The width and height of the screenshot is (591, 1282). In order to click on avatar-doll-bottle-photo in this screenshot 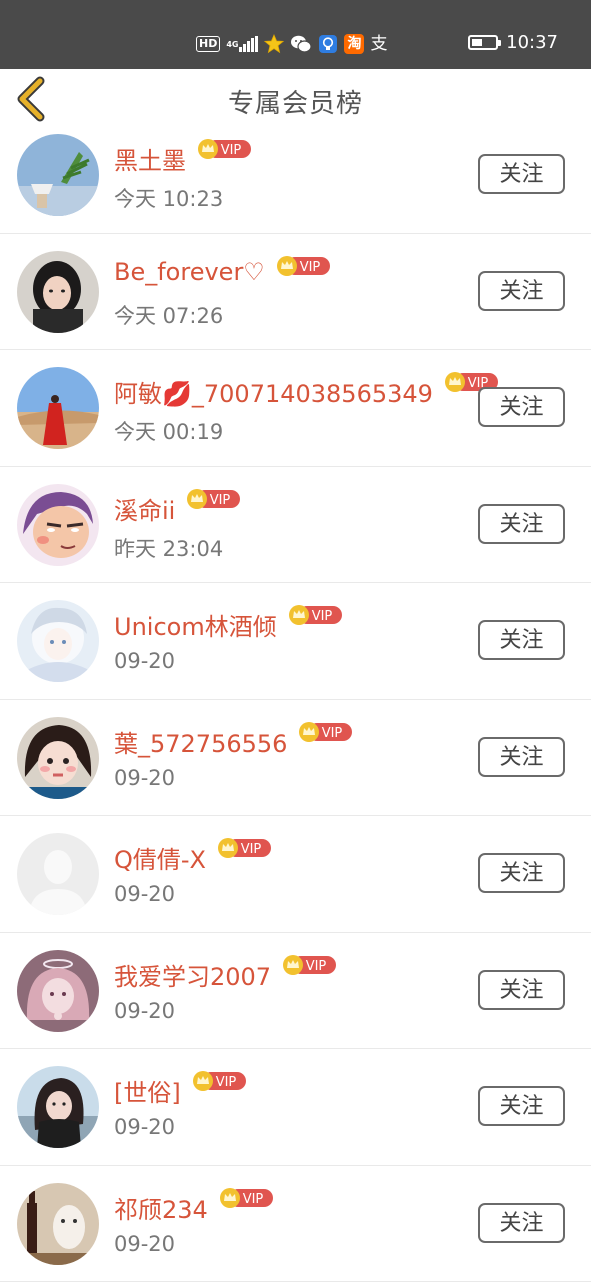, I will do `click(58, 1224)`.